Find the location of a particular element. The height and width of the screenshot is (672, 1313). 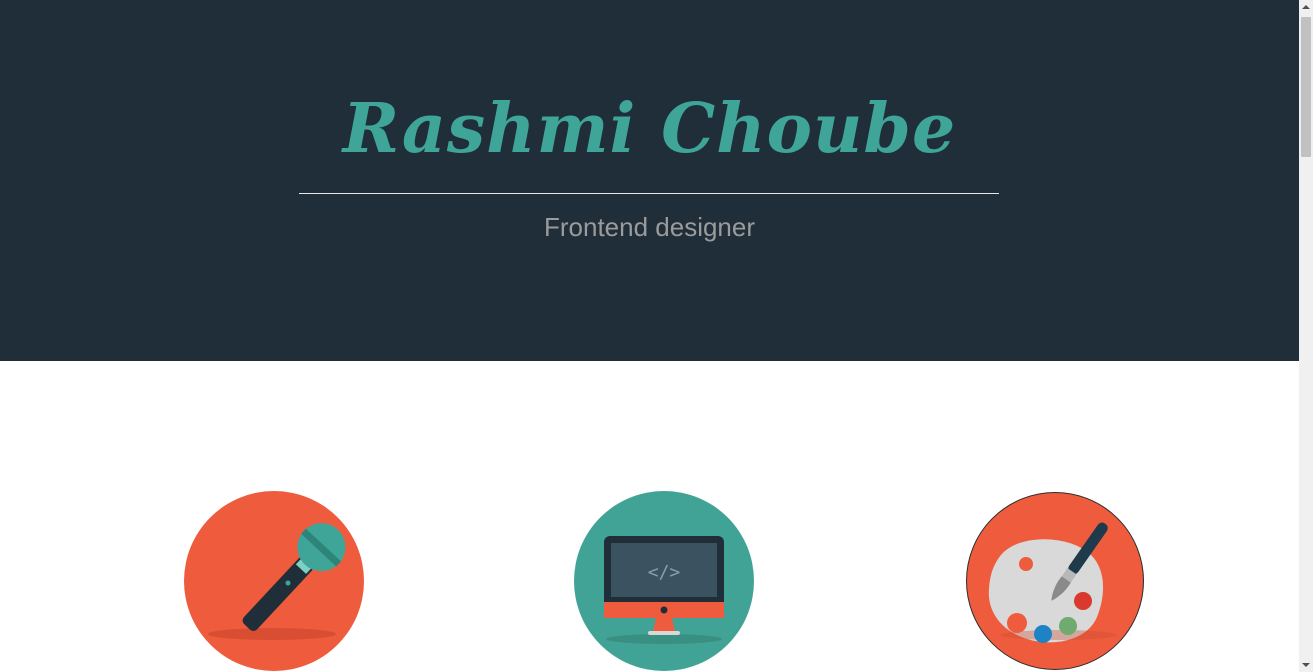

divider is located at coordinates (649, 193).